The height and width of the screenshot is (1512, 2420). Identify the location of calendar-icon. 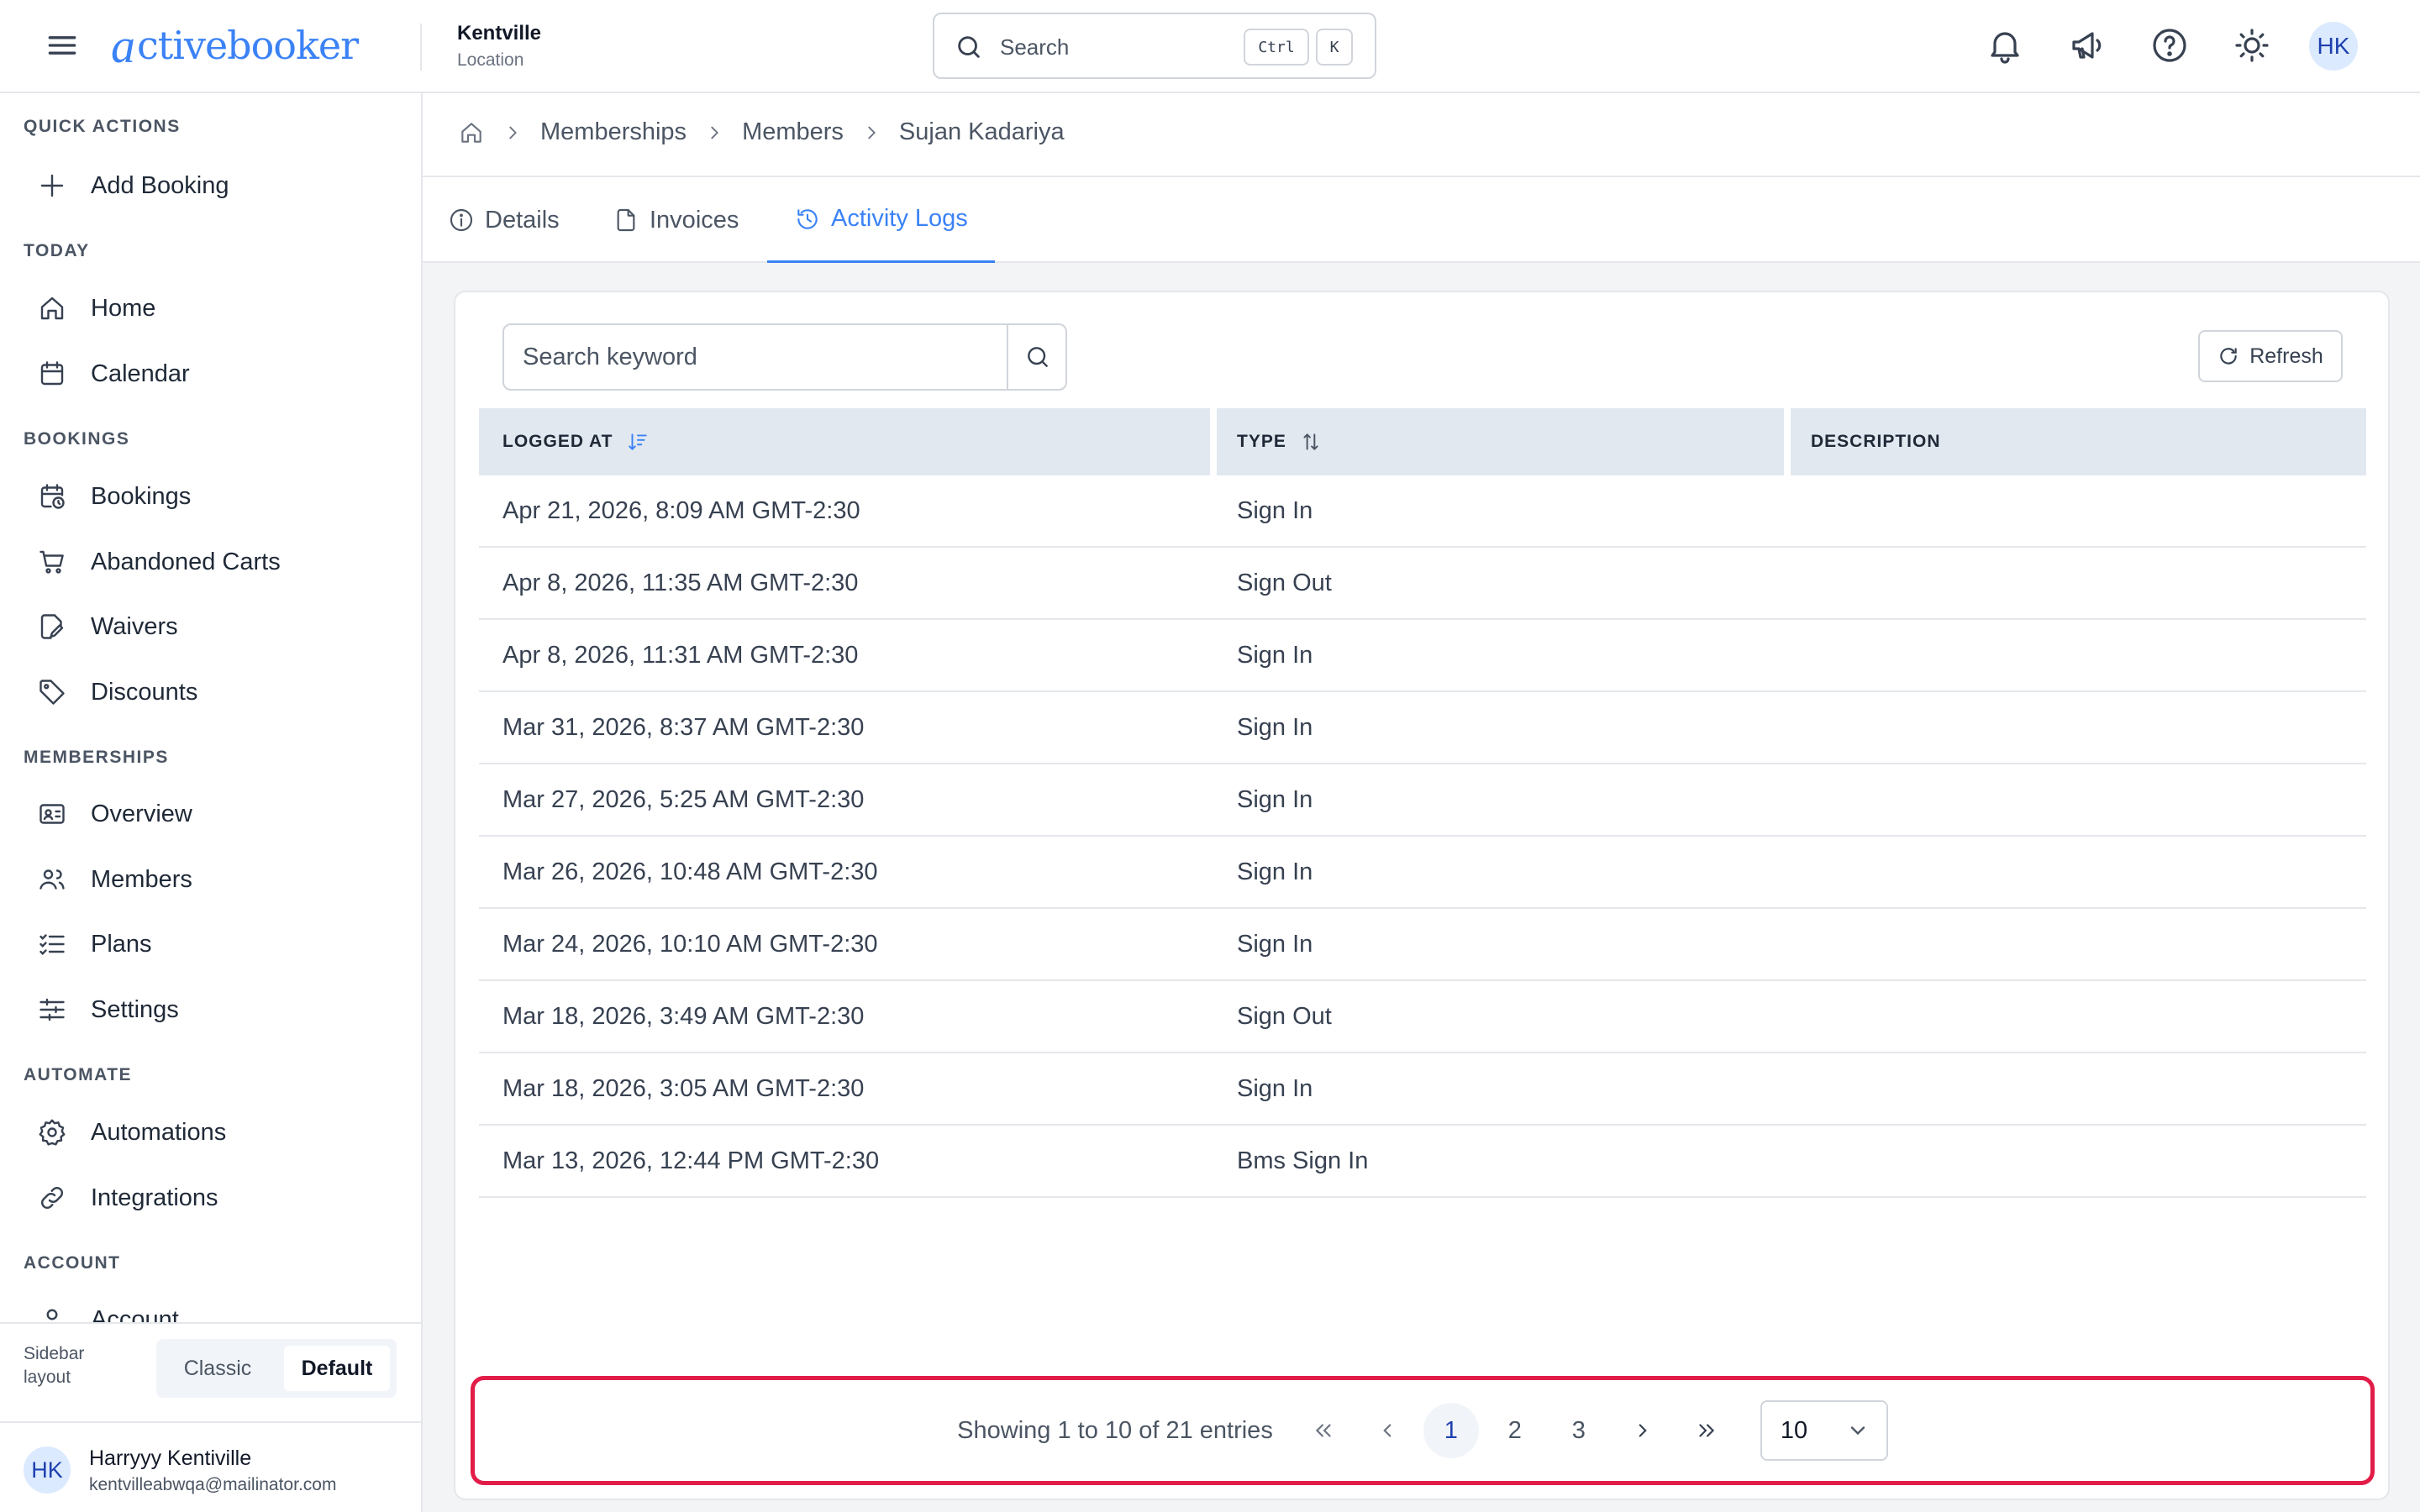
(54, 374).